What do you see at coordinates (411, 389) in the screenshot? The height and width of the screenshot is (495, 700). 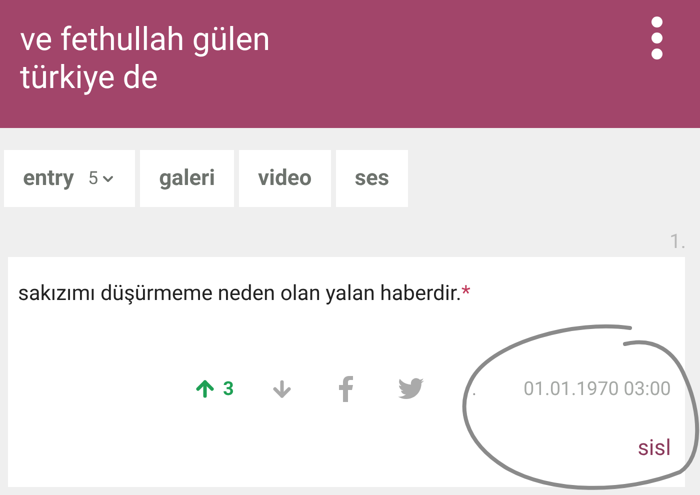 I see `twitter-icon` at bounding box center [411, 389].